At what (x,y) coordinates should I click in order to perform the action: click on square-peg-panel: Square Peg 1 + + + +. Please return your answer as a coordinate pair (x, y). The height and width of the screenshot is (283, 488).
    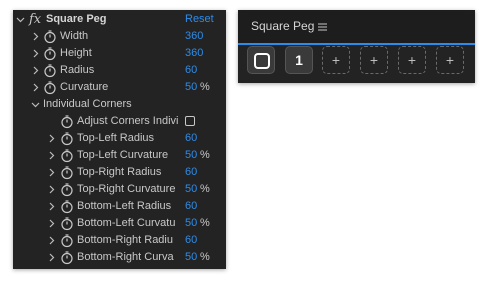
    Looking at the image, I should click on (356, 46).